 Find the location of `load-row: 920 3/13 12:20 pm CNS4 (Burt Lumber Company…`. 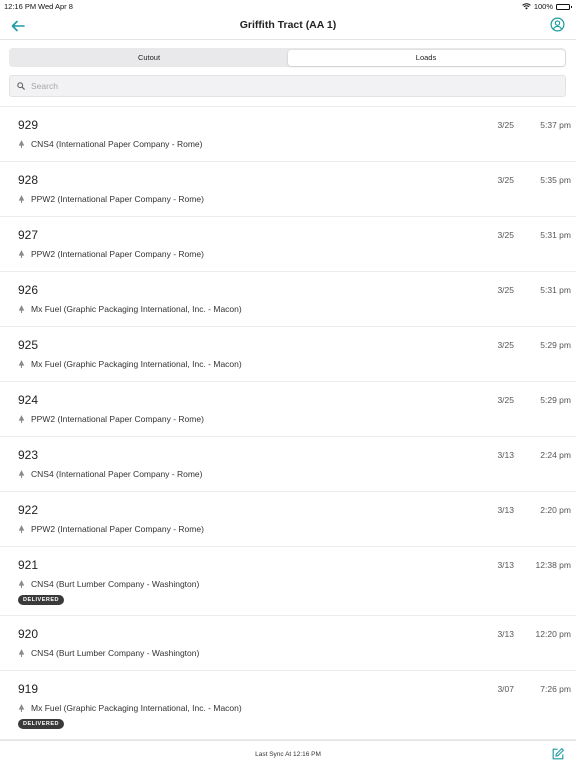

load-row: 920 3/13 12:20 pm CNS4 (Burt Lumber Company… is located at coordinates (288, 643).